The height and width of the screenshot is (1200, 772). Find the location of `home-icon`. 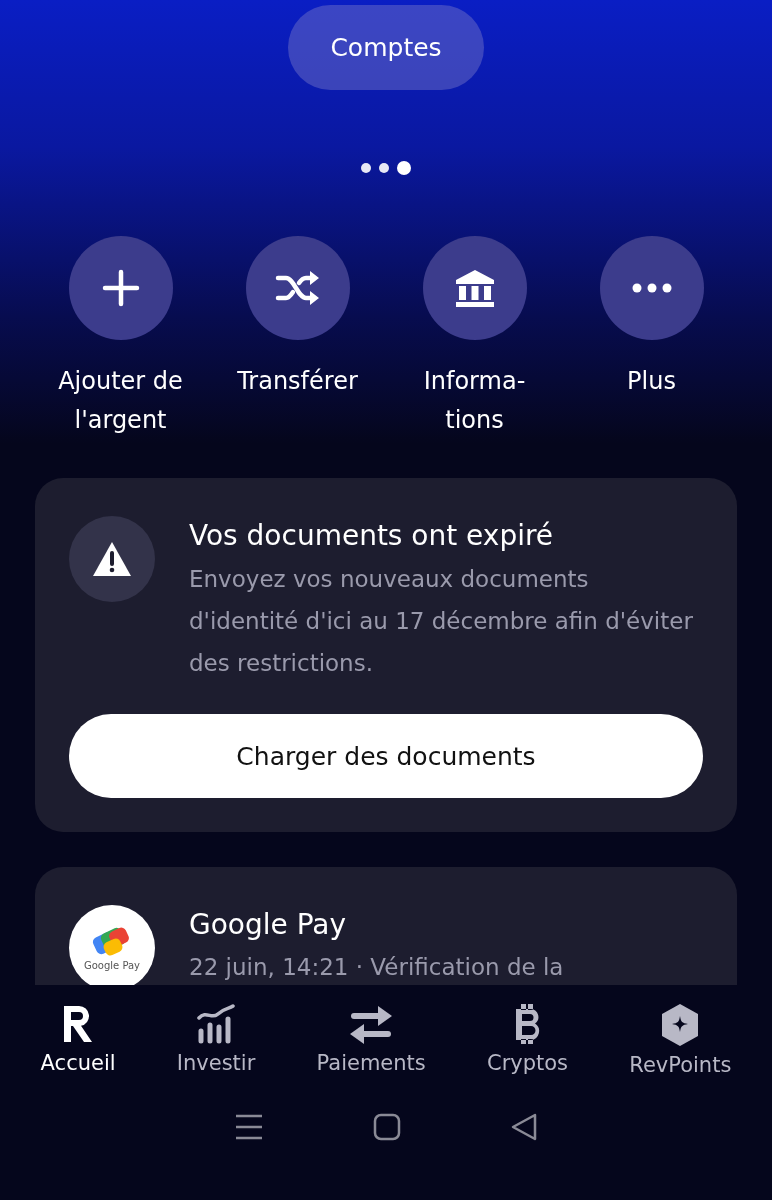

home-icon is located at coordinates (387, 1127).